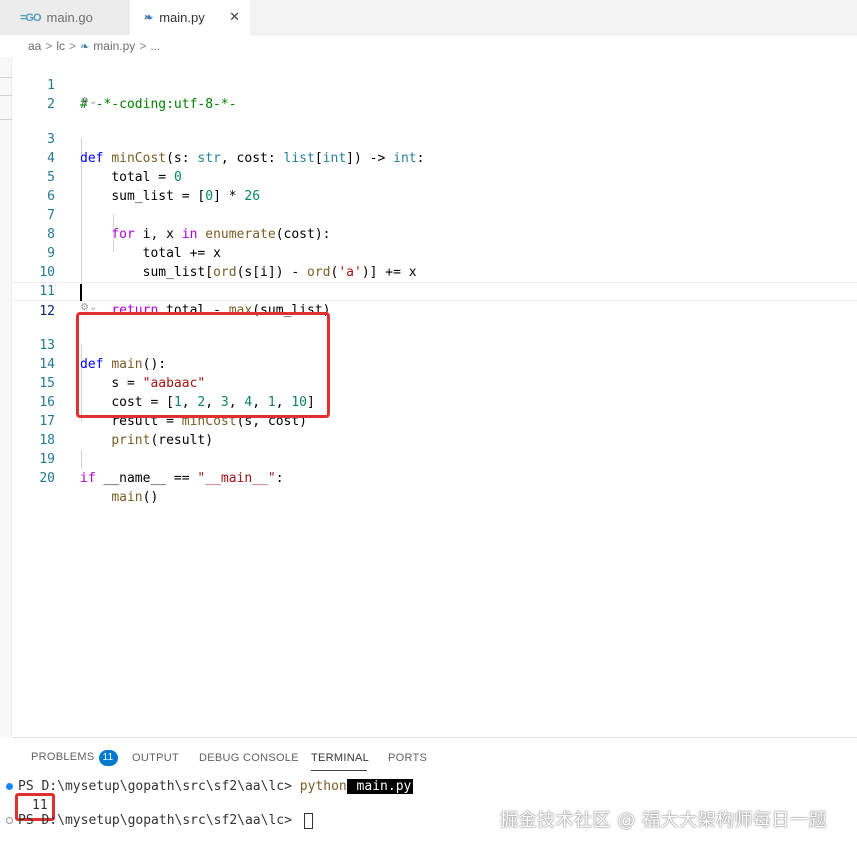 This screenshot has height=851, width=857. Describe the element at coordinates (69, 17) in the screenshot. I see `tab-label: main.go` at that location.